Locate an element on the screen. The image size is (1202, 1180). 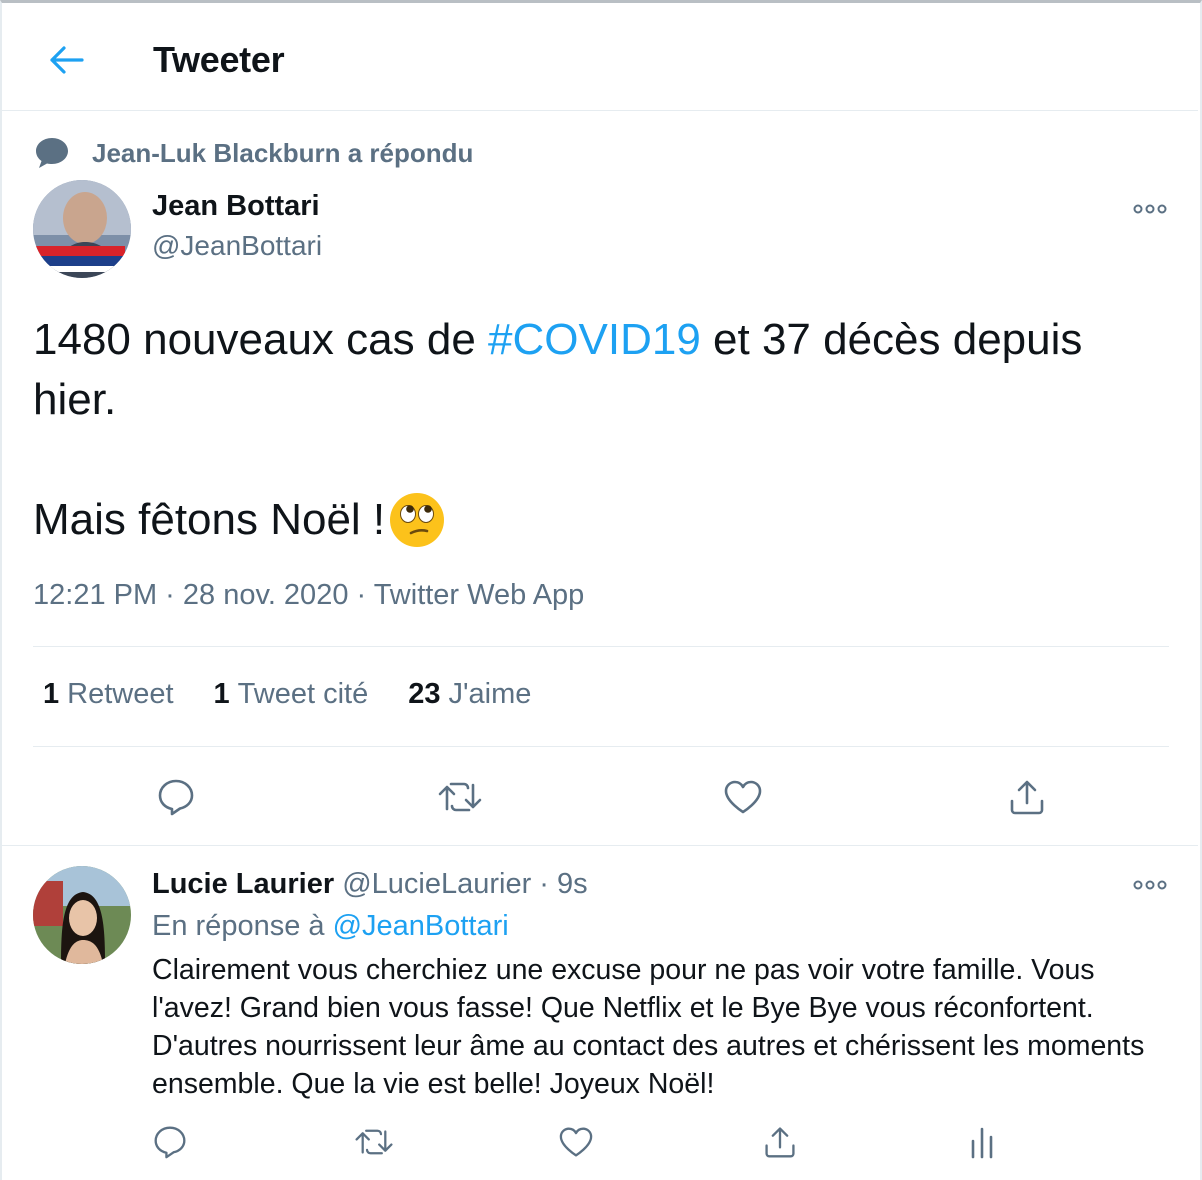
like-button is located at coordinates (743, 797).